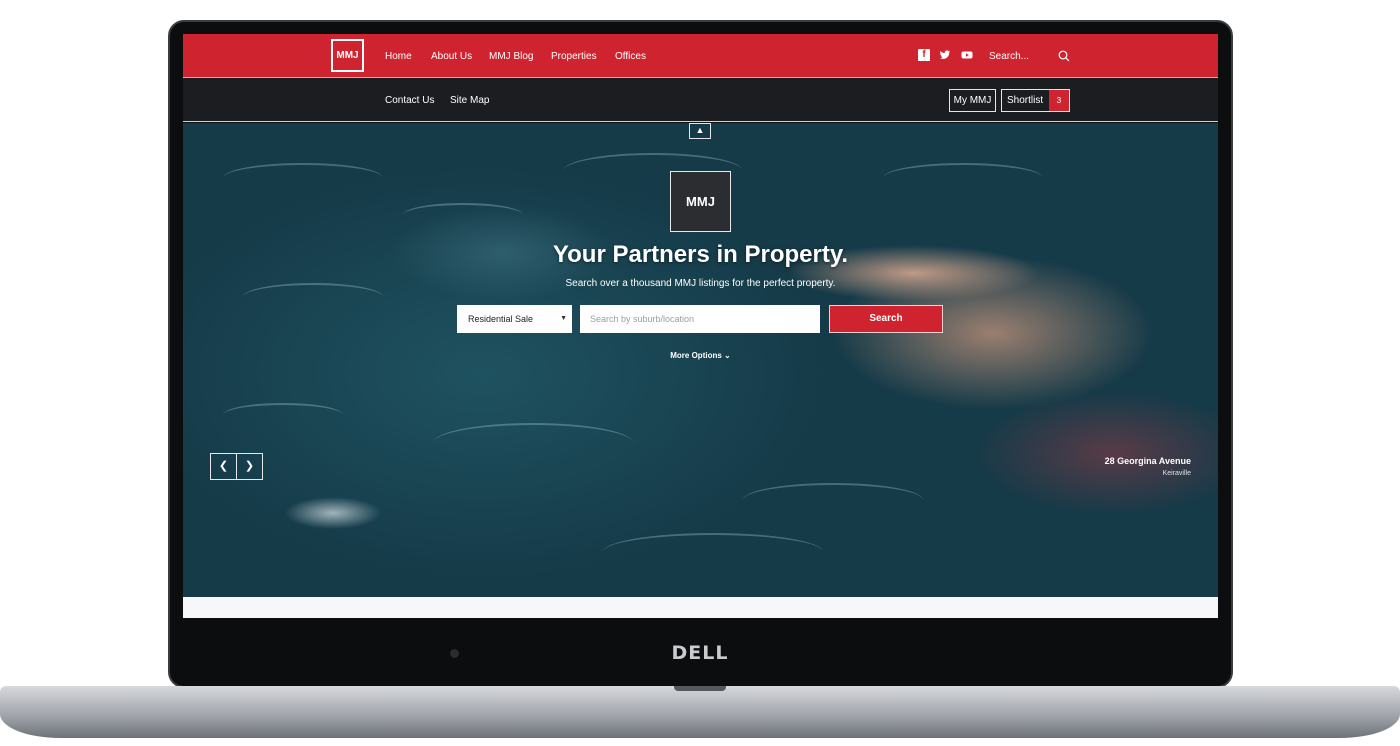 The image size is (1400, 746). What do you see at coordinates (511, 56) in the screenshot?
I see `nav-mmj-blog: MMJ Blog` at bounding box center [511, 56].